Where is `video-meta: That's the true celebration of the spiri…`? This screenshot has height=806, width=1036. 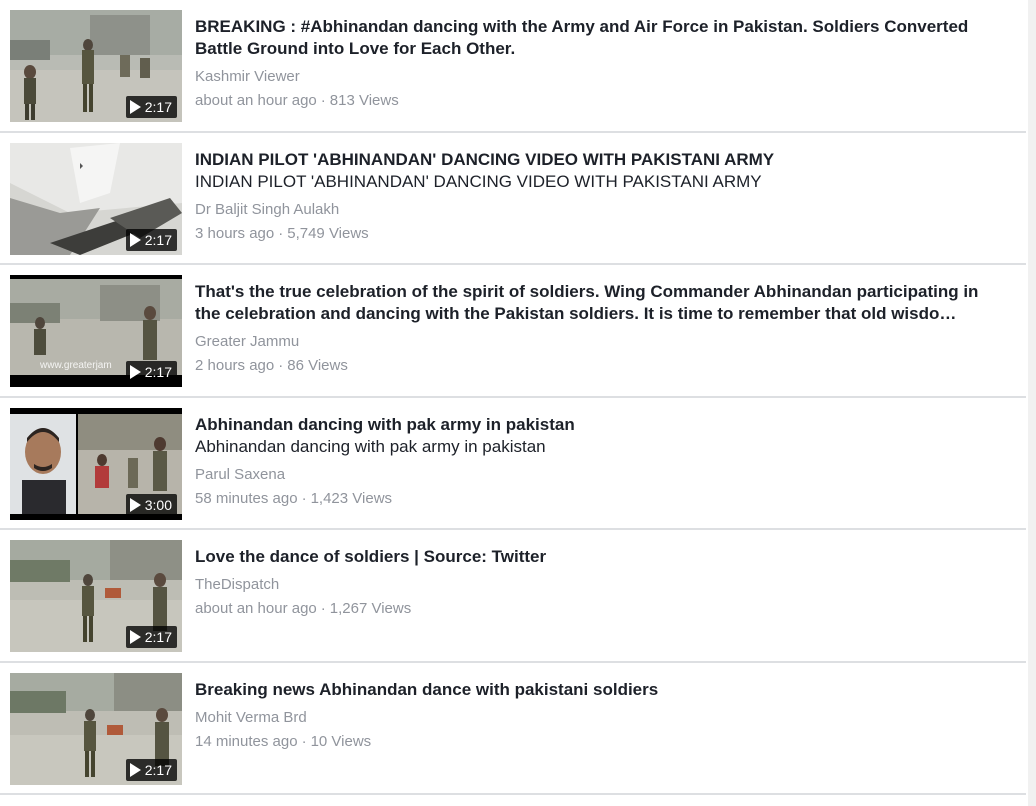 video-meta: That's the true celebration of the spiri… is located at coordinates (601, 328).